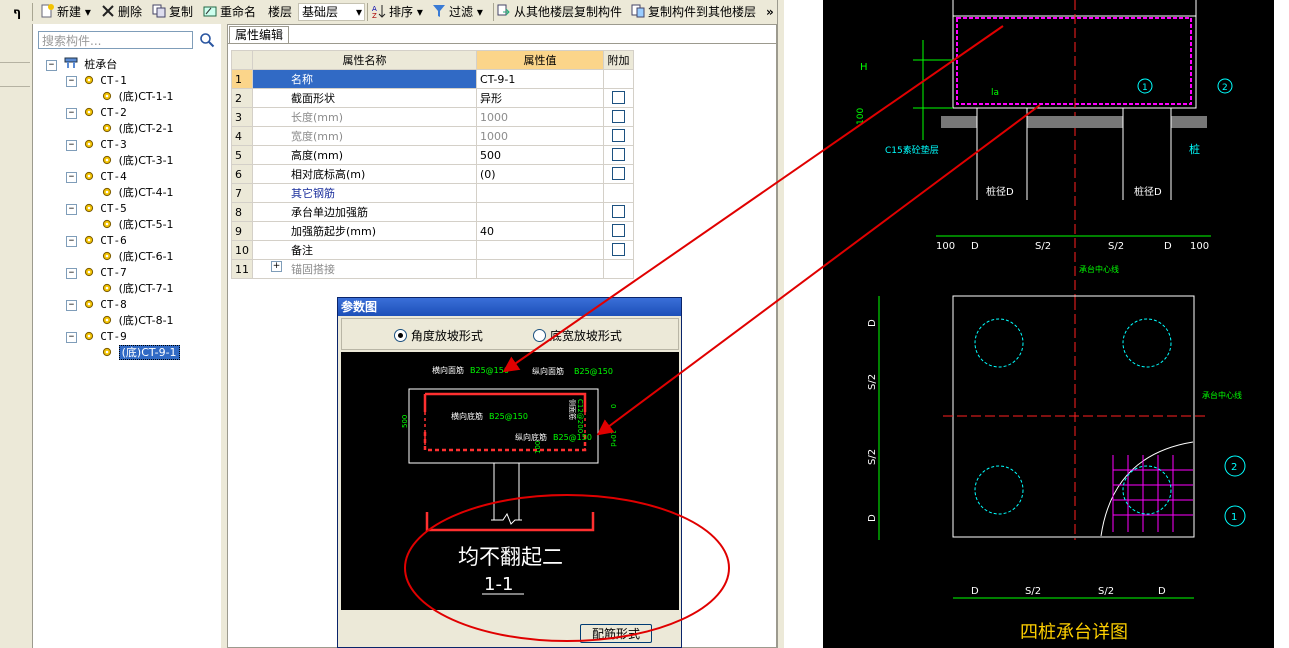 Image resolution: width=1289 pixels, height=648 pixels. I want to click on property-value: 异形, so click(540, 98).